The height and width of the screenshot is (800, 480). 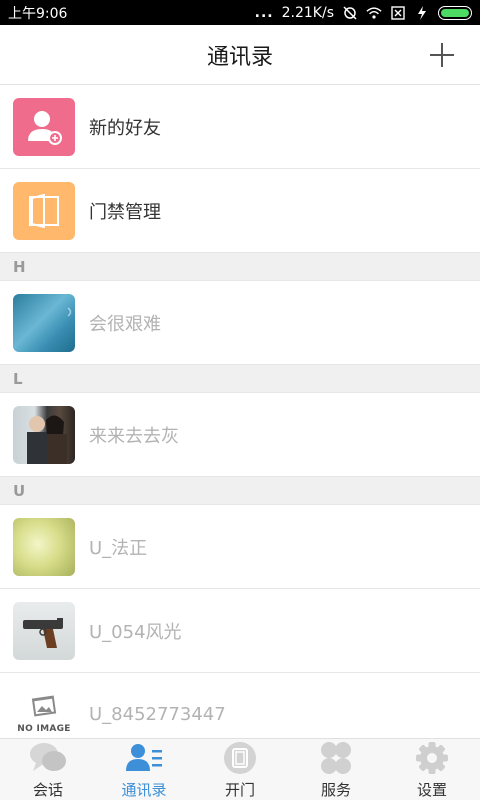 I want to click on contact-row: U_054风光, so click(x=240, y=631).